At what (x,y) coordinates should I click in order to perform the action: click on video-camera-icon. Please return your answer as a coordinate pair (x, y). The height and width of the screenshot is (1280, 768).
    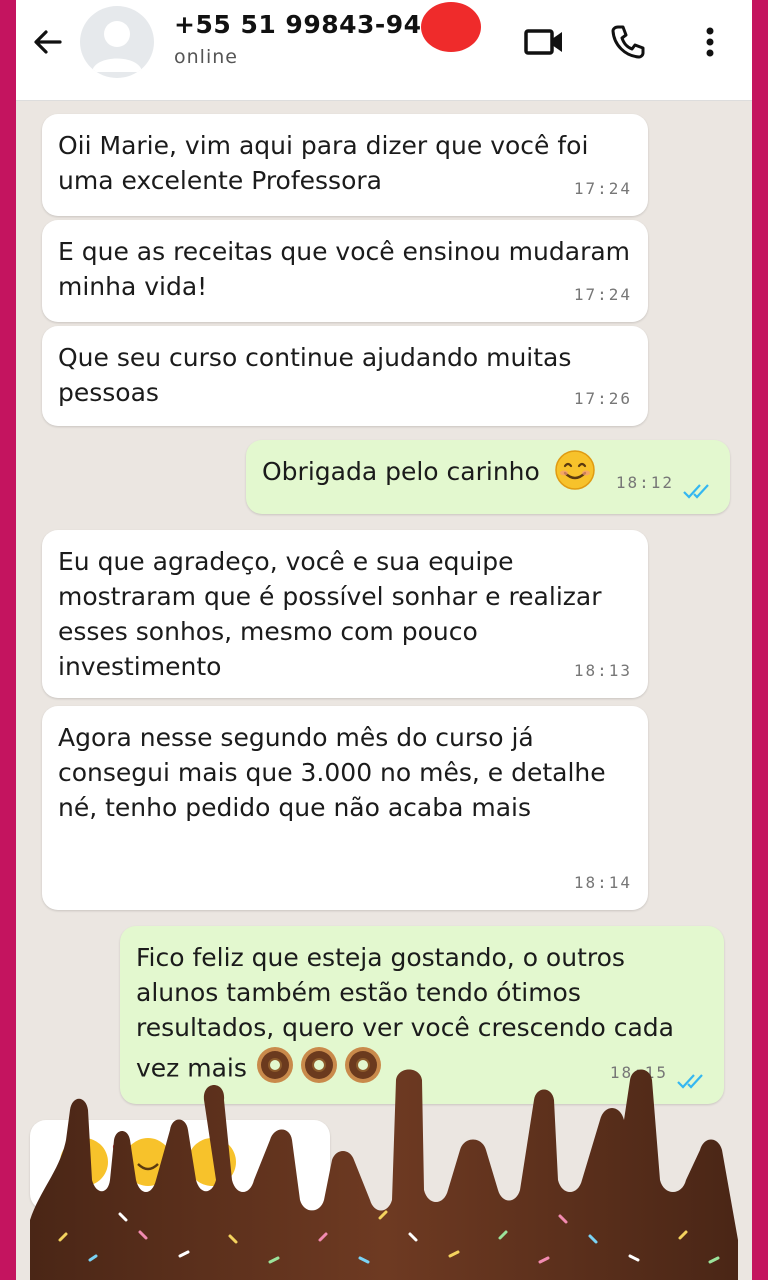
    Looking at the image, I should click on (543, 42).